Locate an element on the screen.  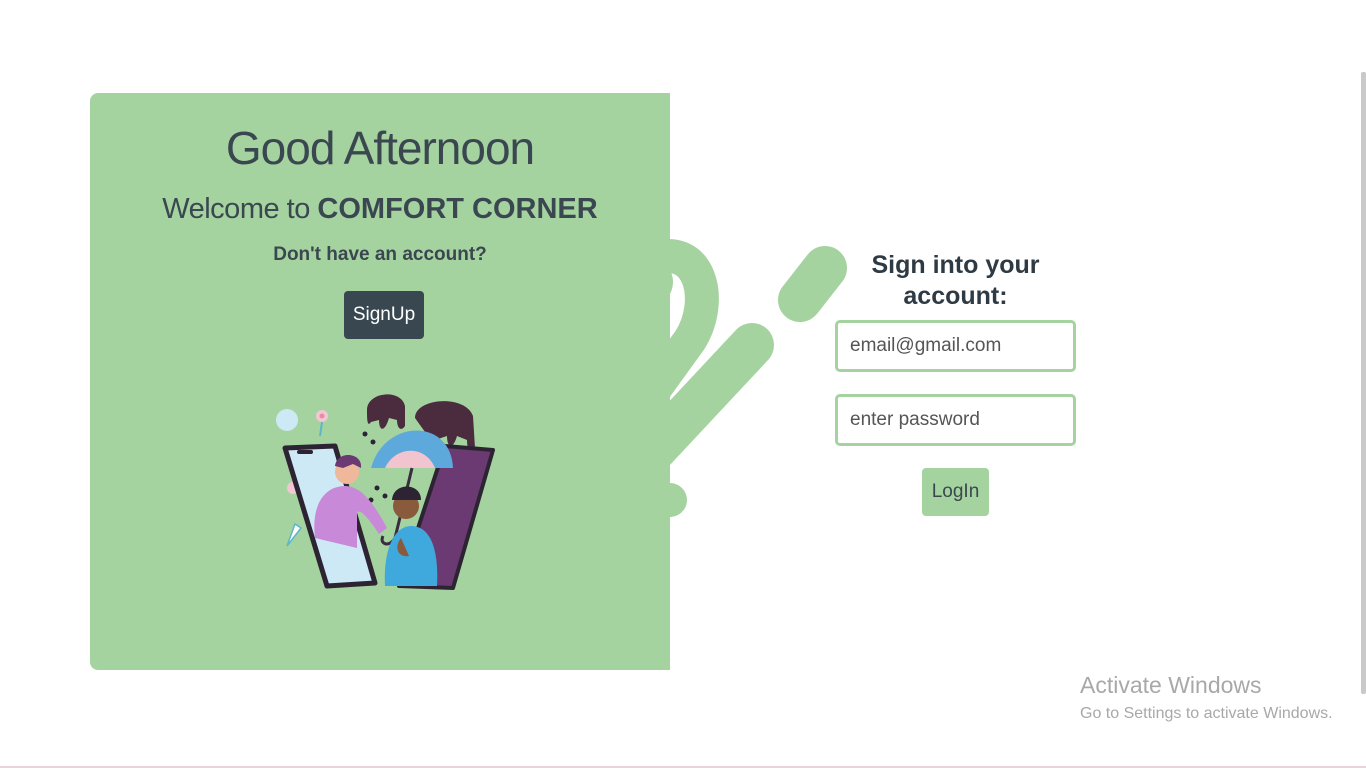
login-button: LogIn is located at coordinates (955, 492).